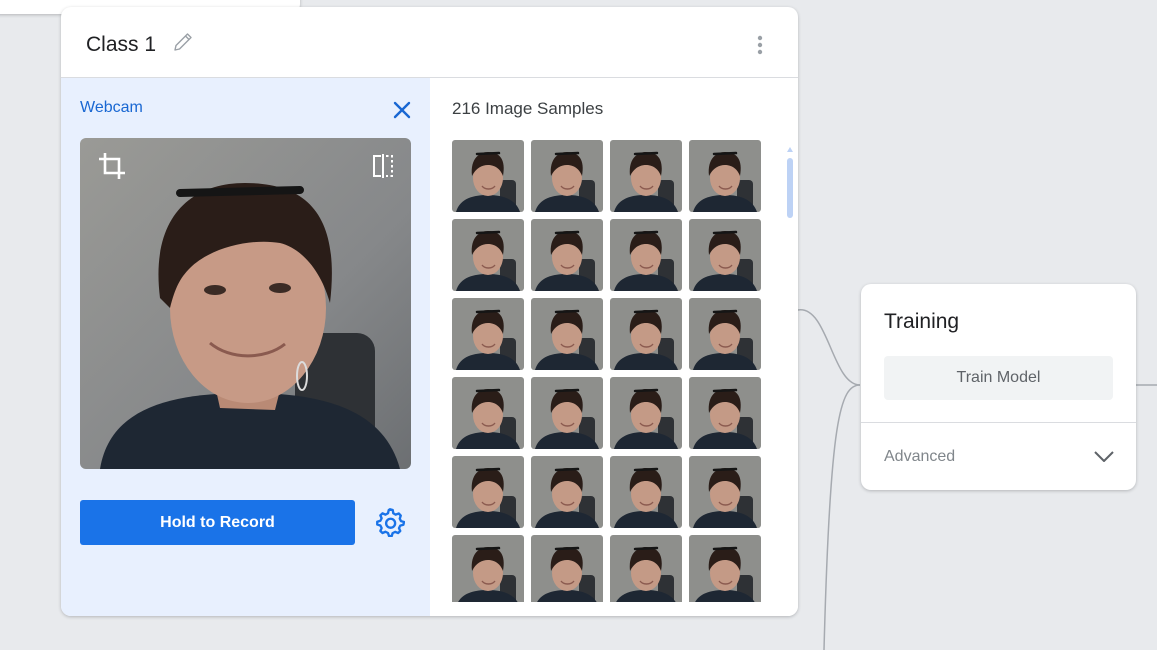 Image resolution: width=1157 pixels, height=650 pixels. What do you see at coordinates (790, 149) in the screenshot?
I see `scroll-up-arrow-icon` at bounding box center [790, 149].